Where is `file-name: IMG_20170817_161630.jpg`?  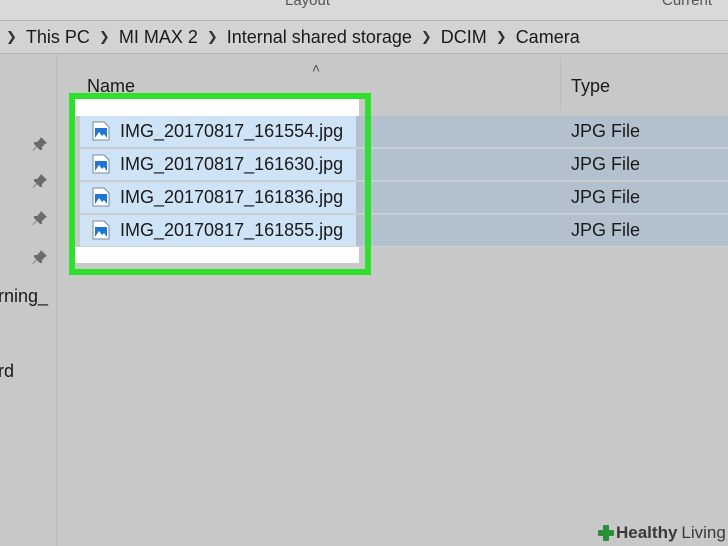
file-name: IMG_20170817_161630.jpg is located at coordinates (231, 164).